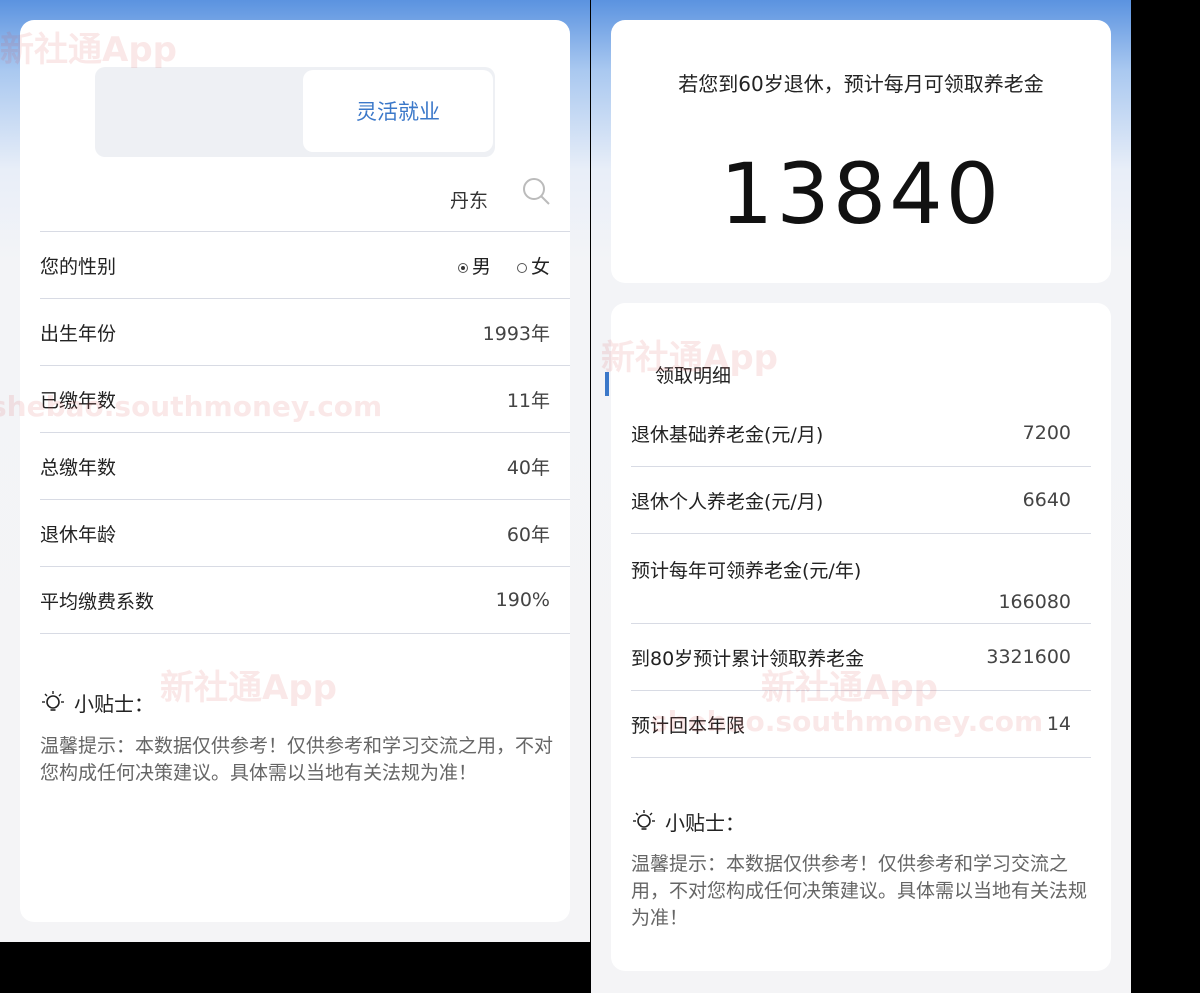 The height and width of the screenshot is (993, 1200). Describe the element at coordinates (746, 571) in the screenshot. I see `detail-label: 预计每年可领养老金(元/年)` at that location.